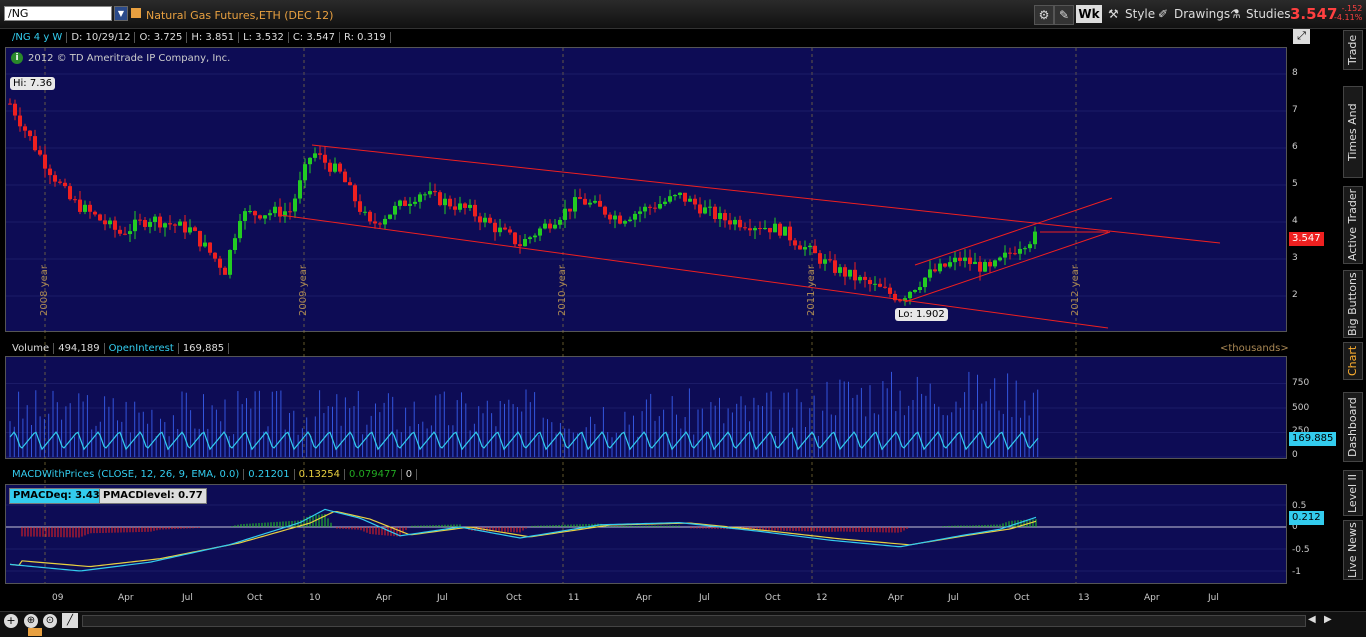 This screenshot has height=637, width=1366. I want to click on time-axis-label: 13, so click(1084, 598).